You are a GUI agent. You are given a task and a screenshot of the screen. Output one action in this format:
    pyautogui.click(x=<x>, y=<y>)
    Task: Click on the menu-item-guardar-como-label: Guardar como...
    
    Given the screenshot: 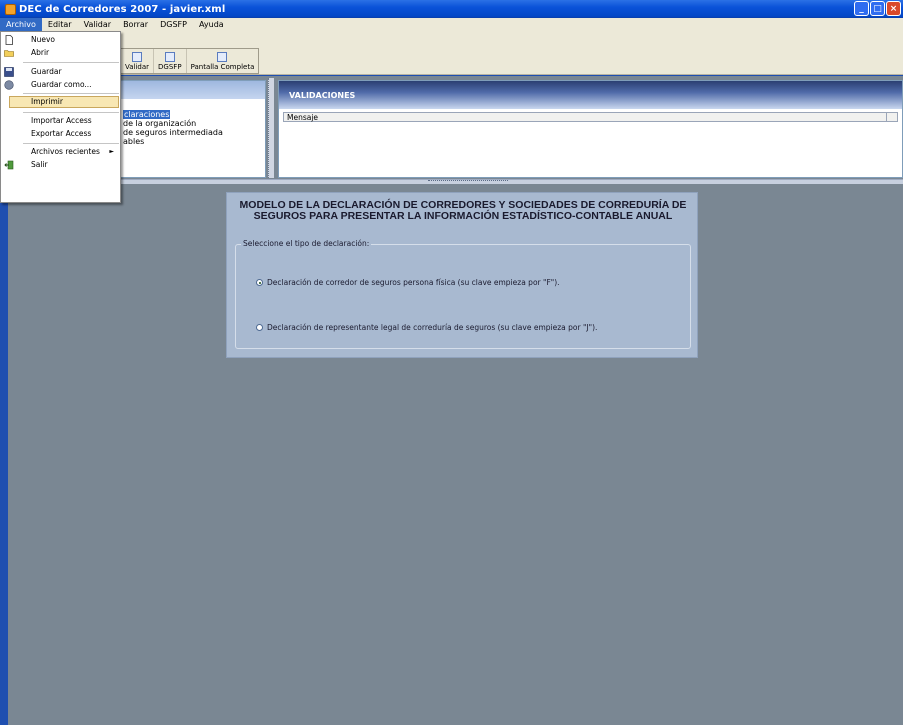 What is the action you would take?
    pyautogui.click(x=61, y=84)
    